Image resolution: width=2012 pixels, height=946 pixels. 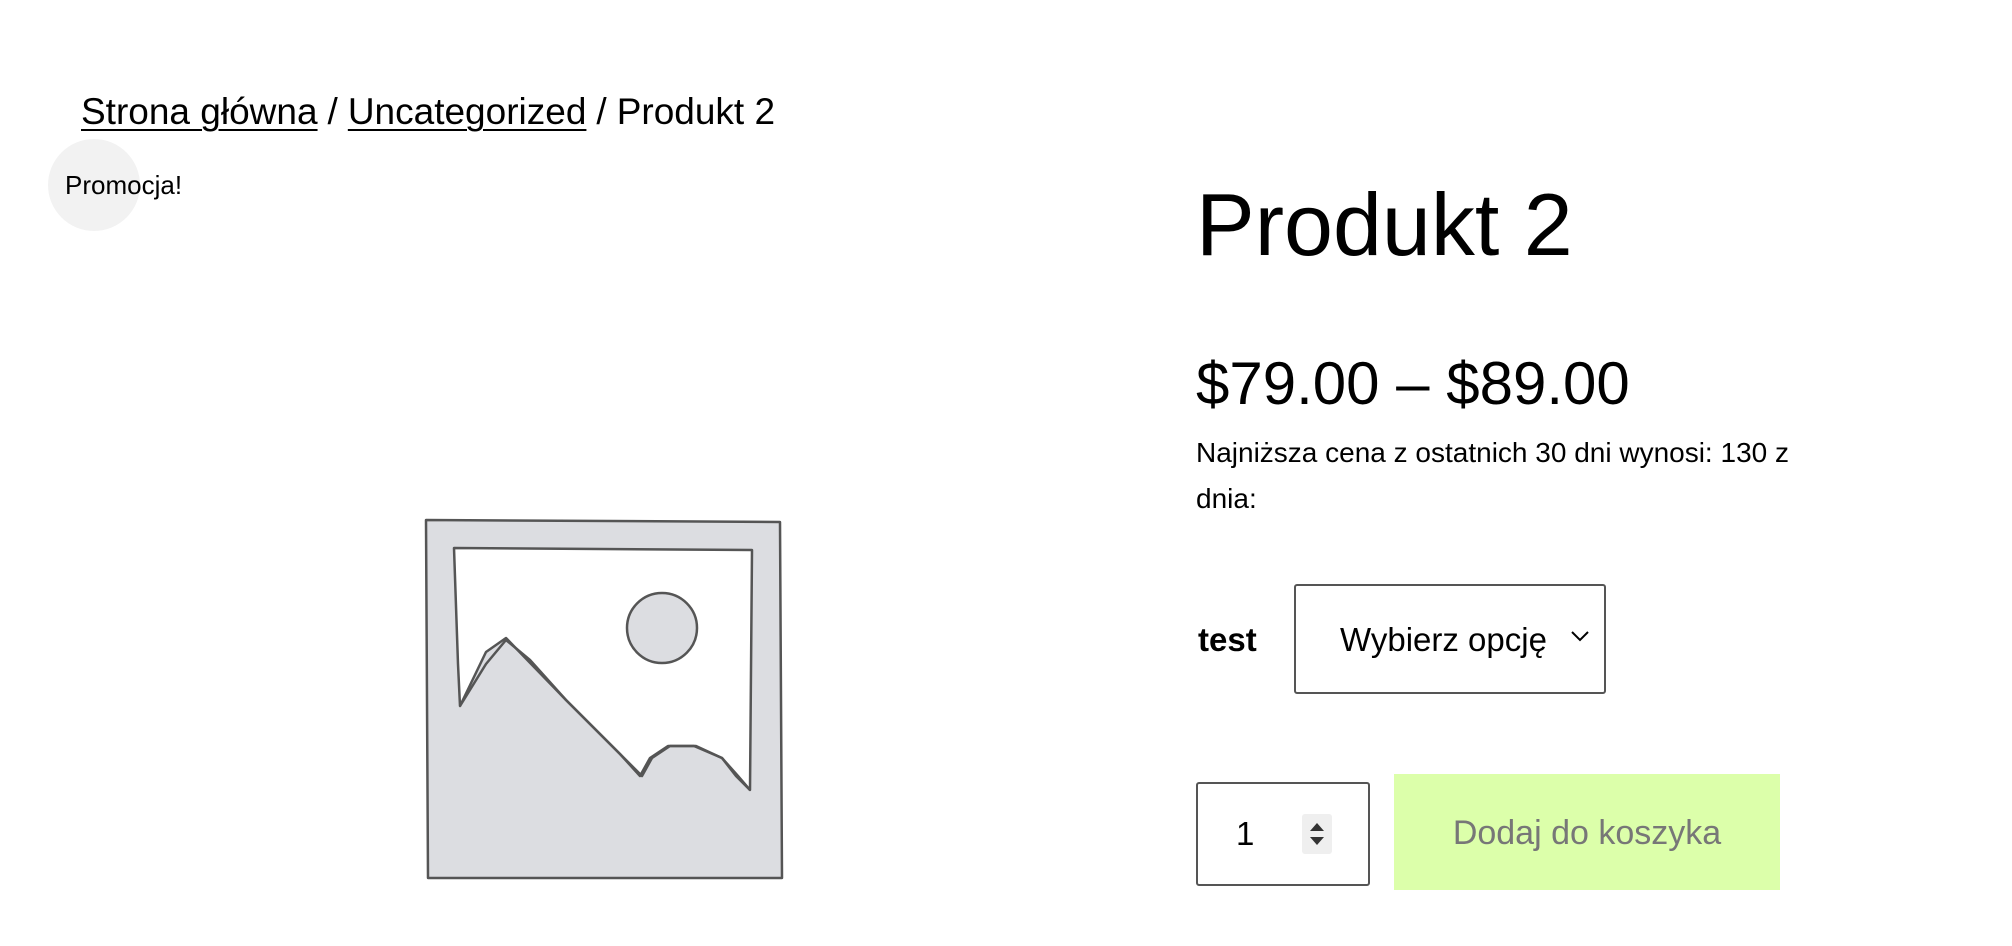 I want to click on quantity-value: 1, so click(x=1245, y=833).